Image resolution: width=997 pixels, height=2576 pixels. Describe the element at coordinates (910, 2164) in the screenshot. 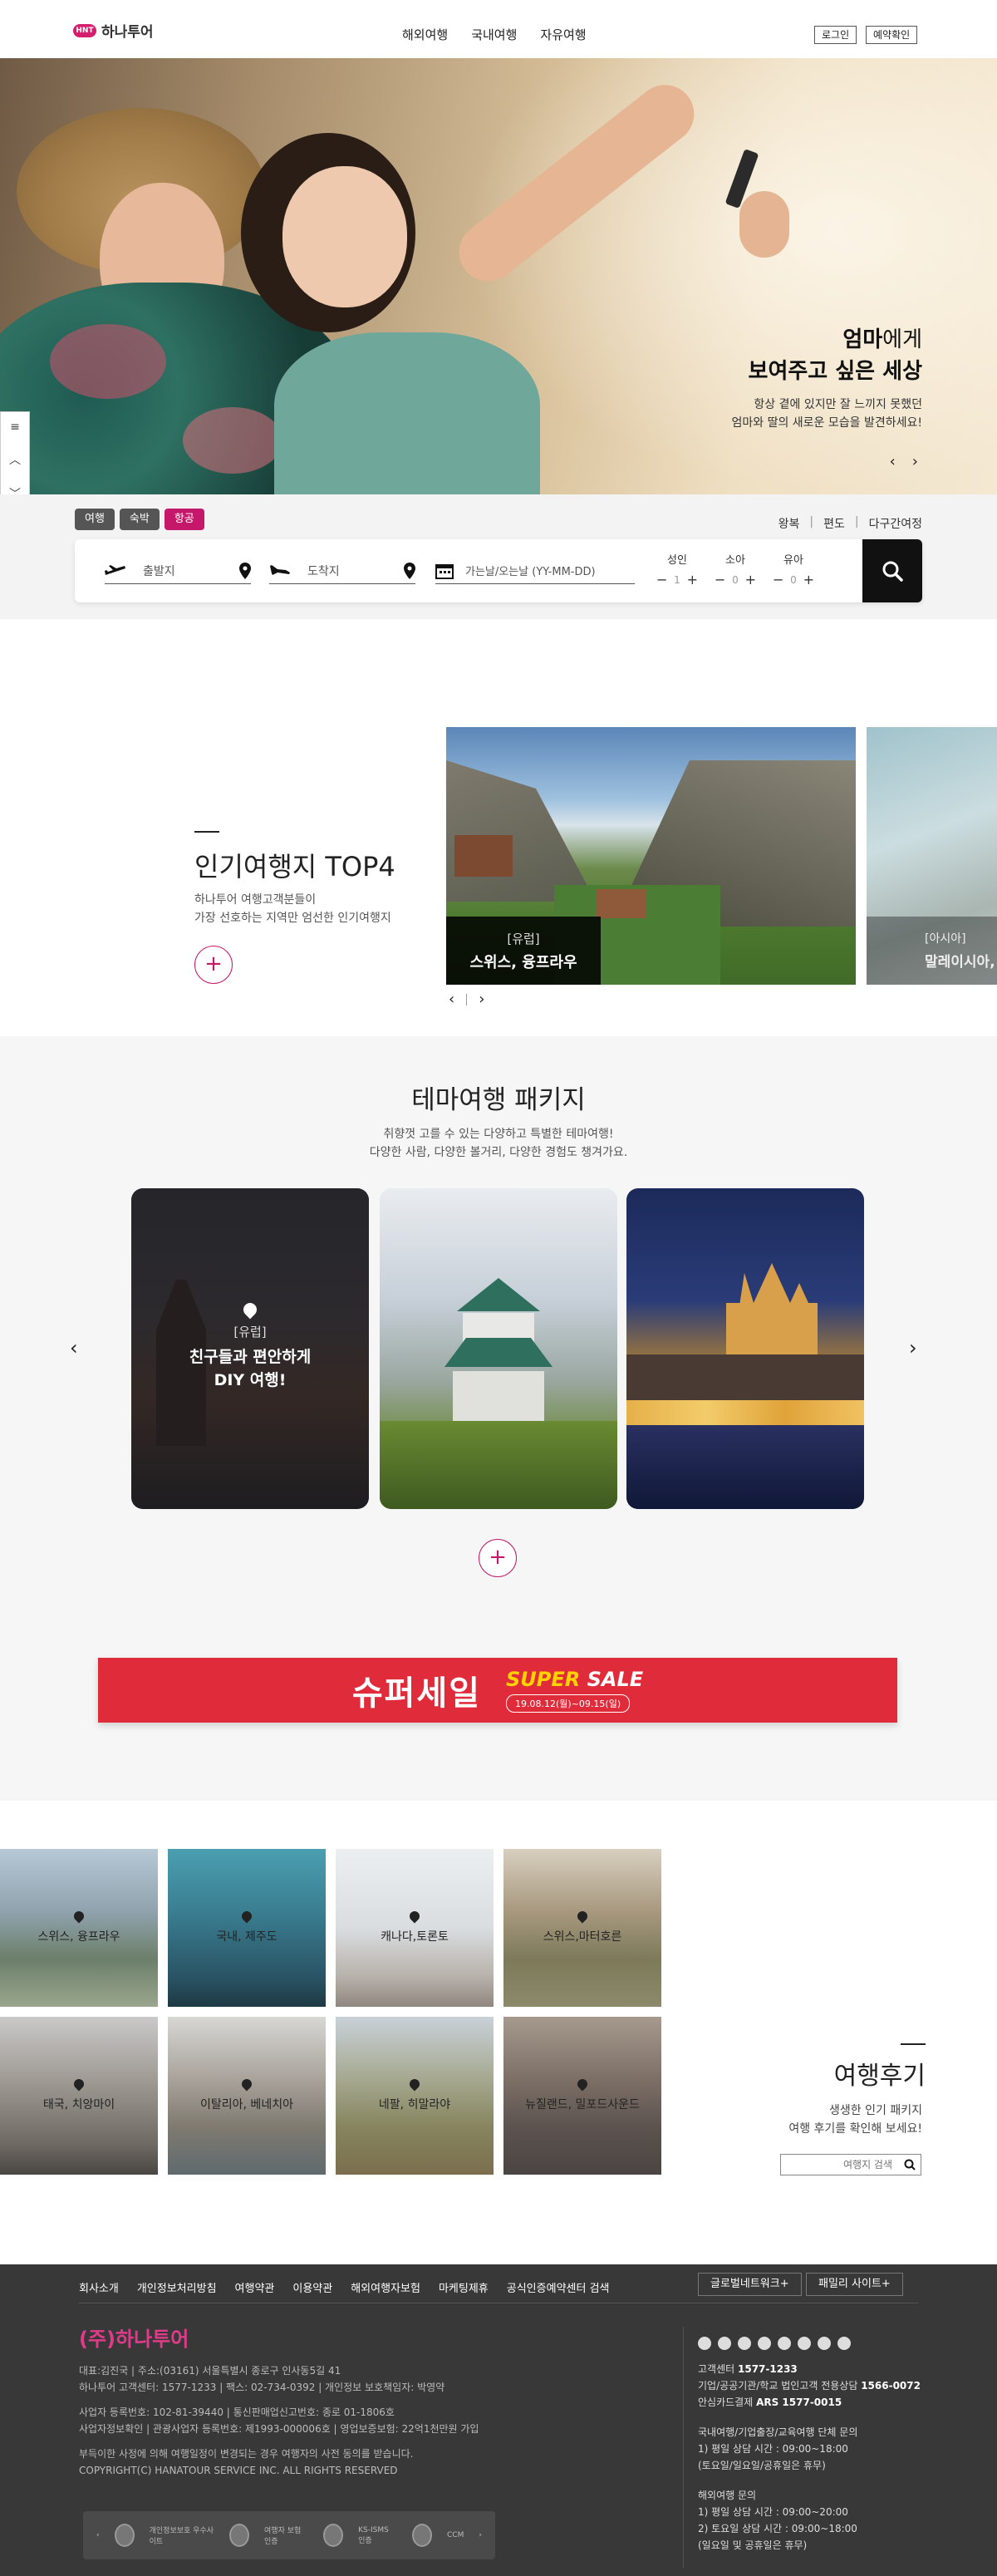

I see `search-icon` at that location.